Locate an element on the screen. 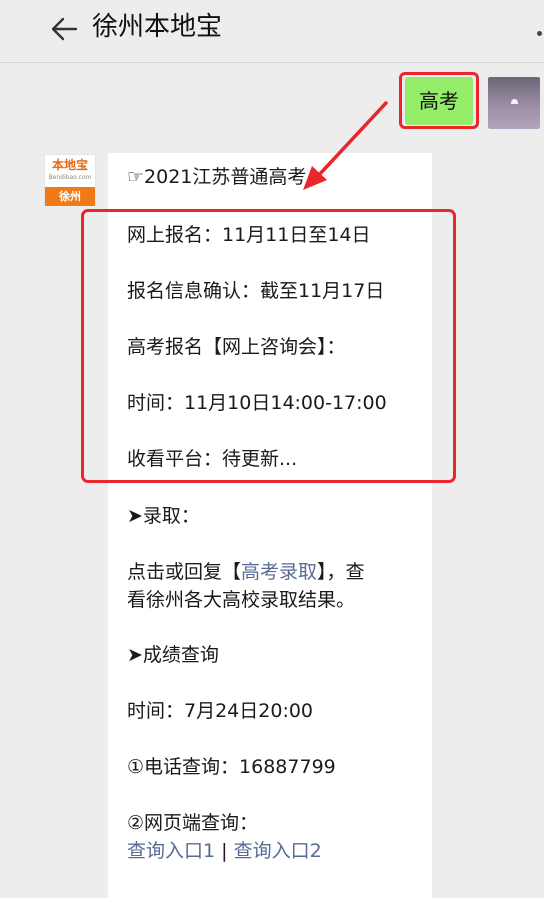 Image resolution: width=544 pixels, height=898 pixels. phone-query-text: ①电话查询：16887799 is located at coordinates (231, 767).